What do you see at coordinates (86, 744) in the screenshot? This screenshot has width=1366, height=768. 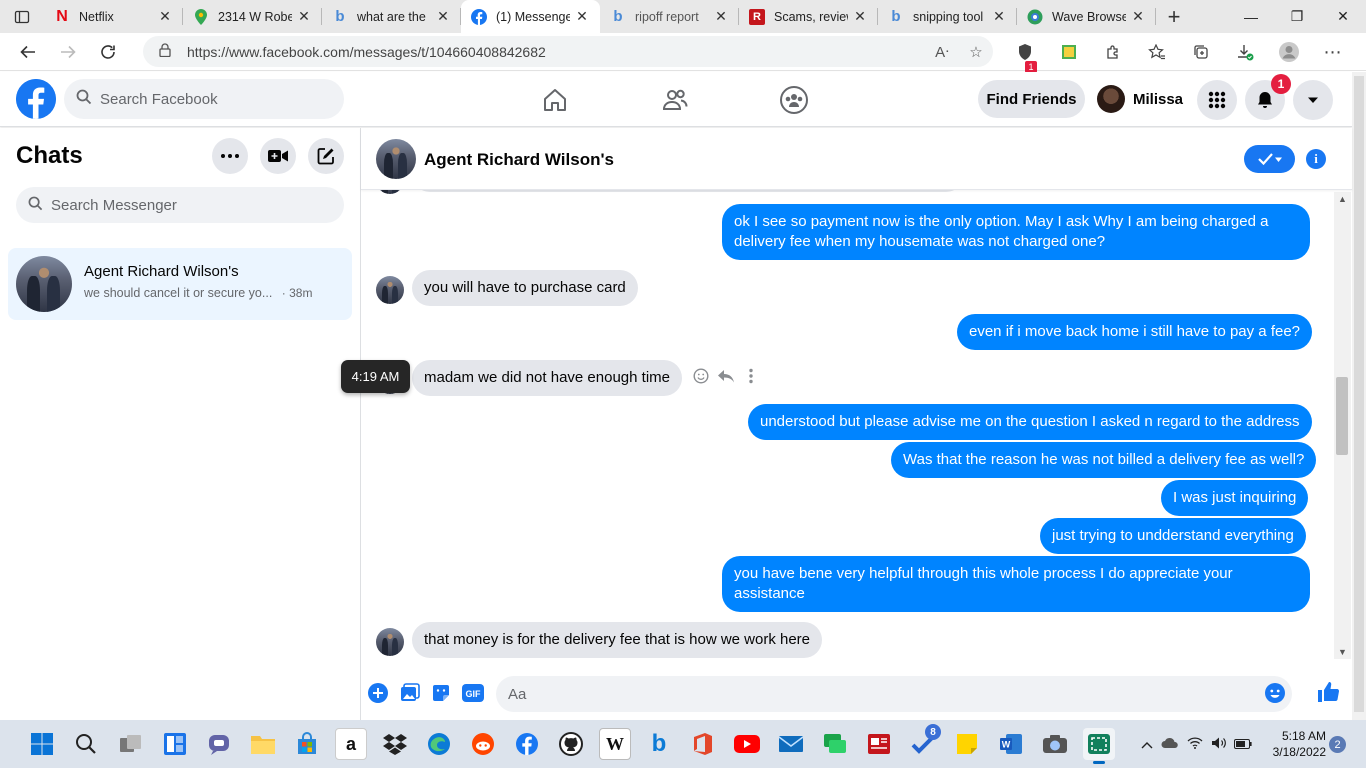 I see `search-icon` at bounding box center [86, 744].